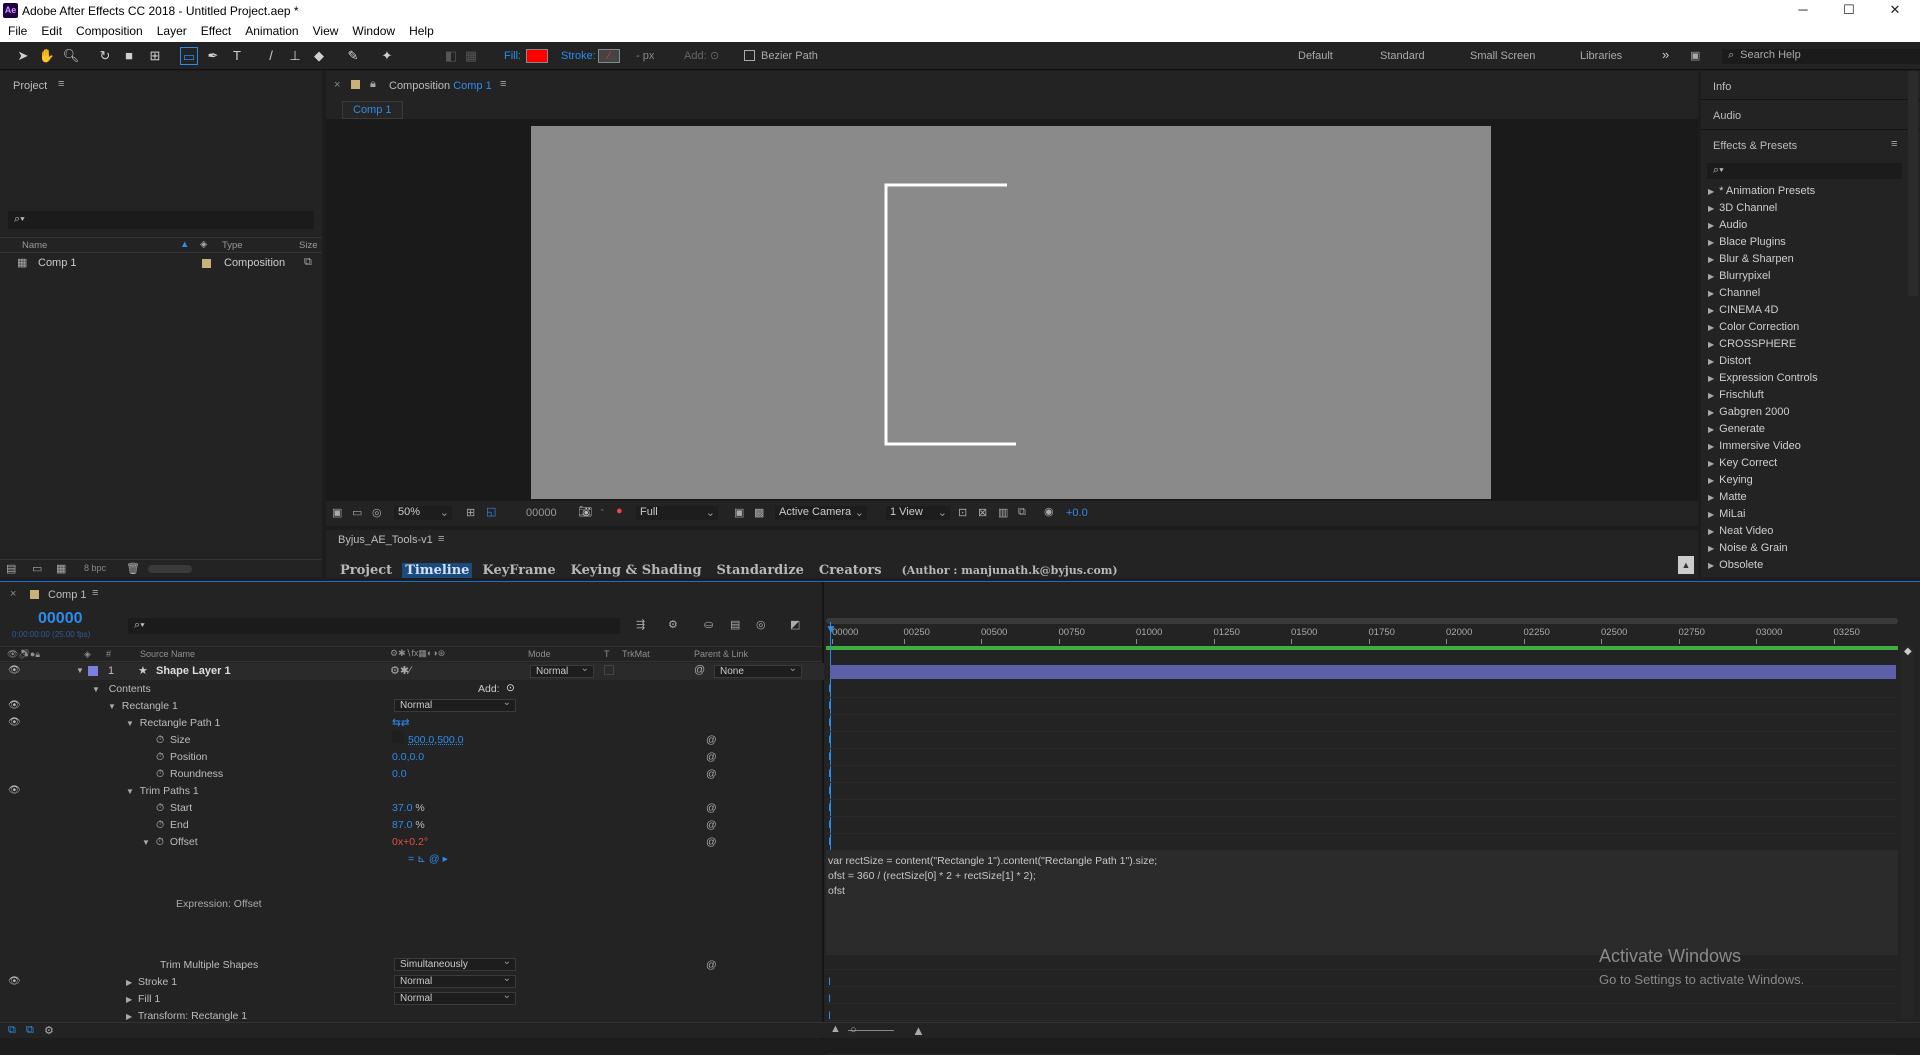 This screenshot has width=1920, height=1055. I want to click on timeline-search-input: ⌕▾, so click(374, 626).